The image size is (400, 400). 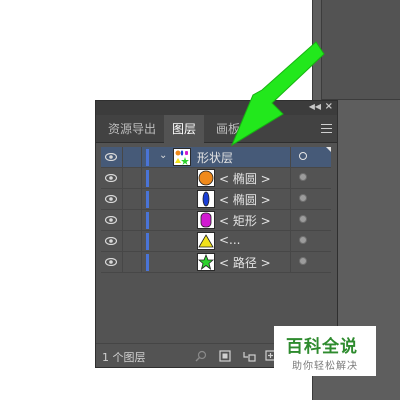 I want to click on watermark-subtitle: 助你轻松解决, so click(x=325, y=366).